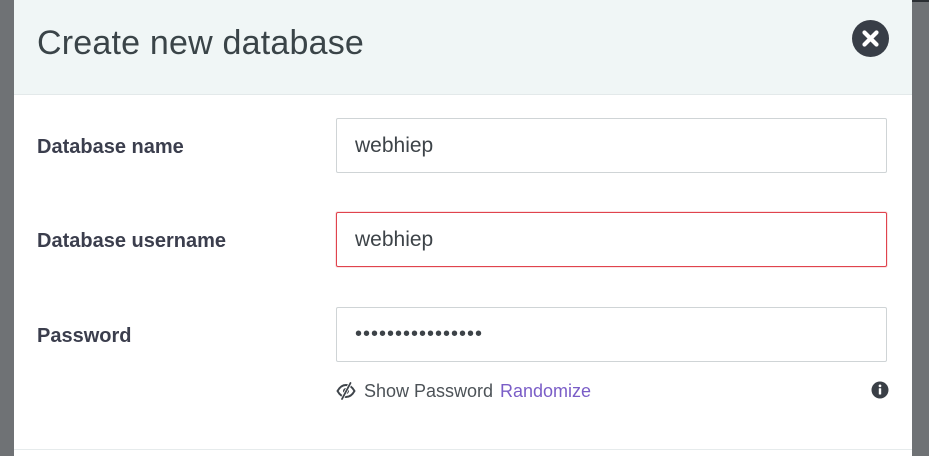 This screenshot has width=929, height=456. What do you see at coordinates (84, 336) in the screenshot?
I see `password-label: Password` at bounding box center [84, 336].